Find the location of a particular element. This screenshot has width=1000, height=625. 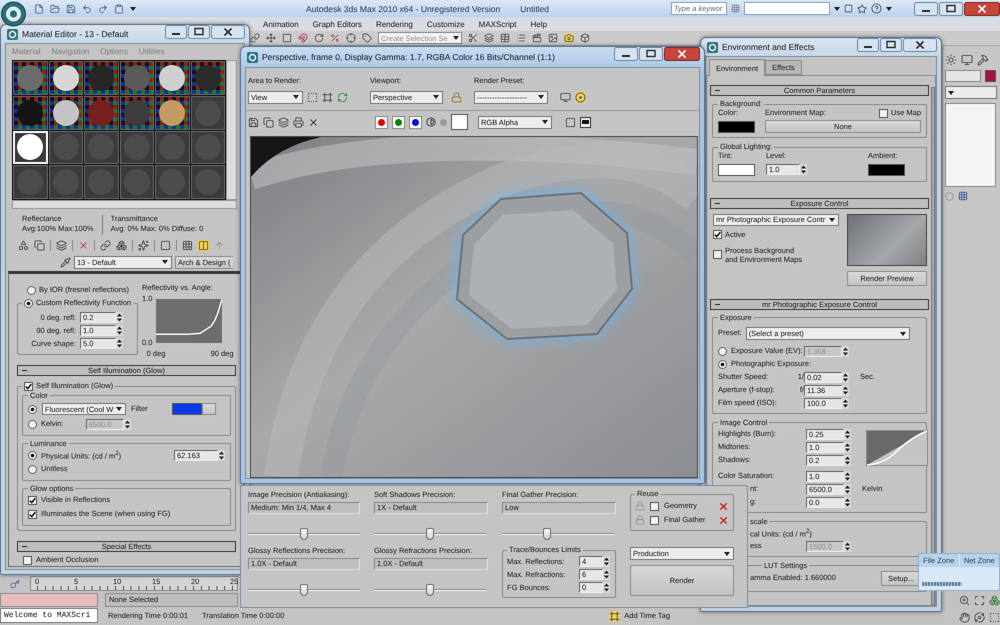

maximize-icon is located at coordinates (979, 600).